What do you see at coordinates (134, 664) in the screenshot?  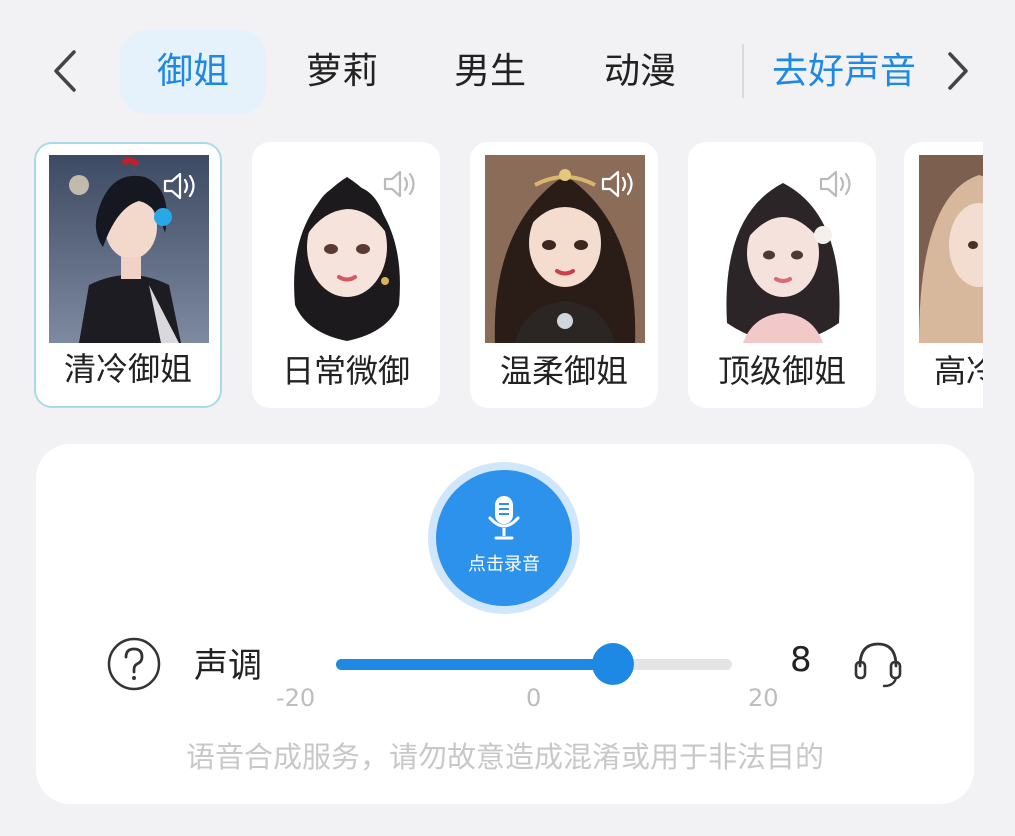 I see `help-icon` at bounding box center [134, 664].